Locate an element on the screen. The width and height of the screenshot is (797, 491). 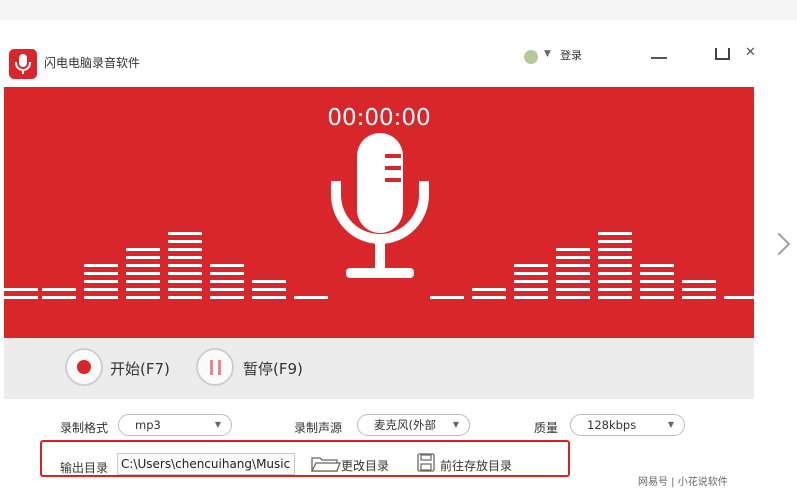
watermark: 网易号 | 小花说软件 is located at coordinates (683, 482).